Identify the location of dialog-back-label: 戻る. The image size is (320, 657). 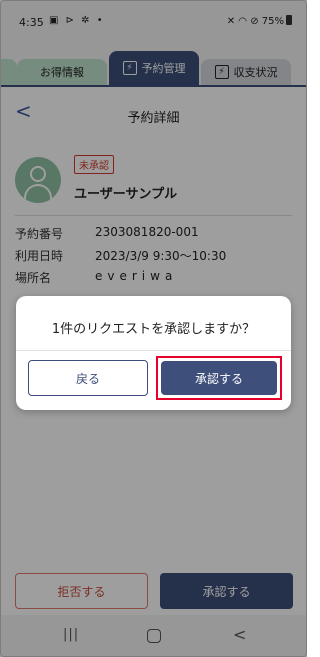
(87, 378).